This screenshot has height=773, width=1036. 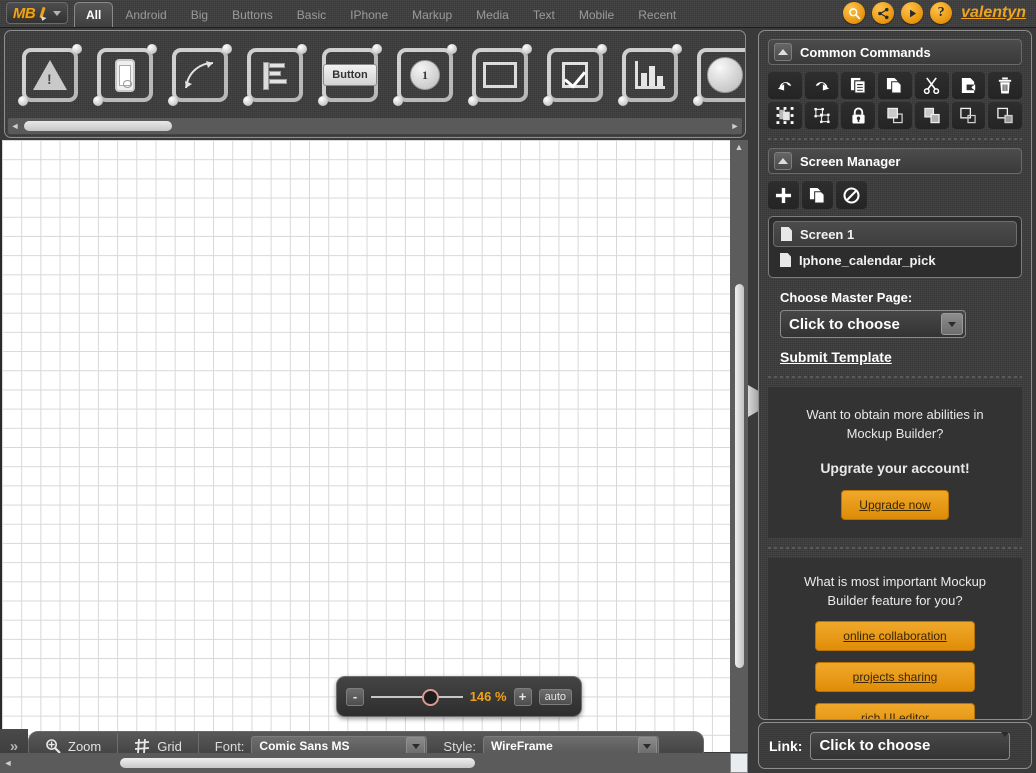 What do you see at coordinates (858, 85) in the screenshot?
I see `copy-button` at bounding box center [858, 85].